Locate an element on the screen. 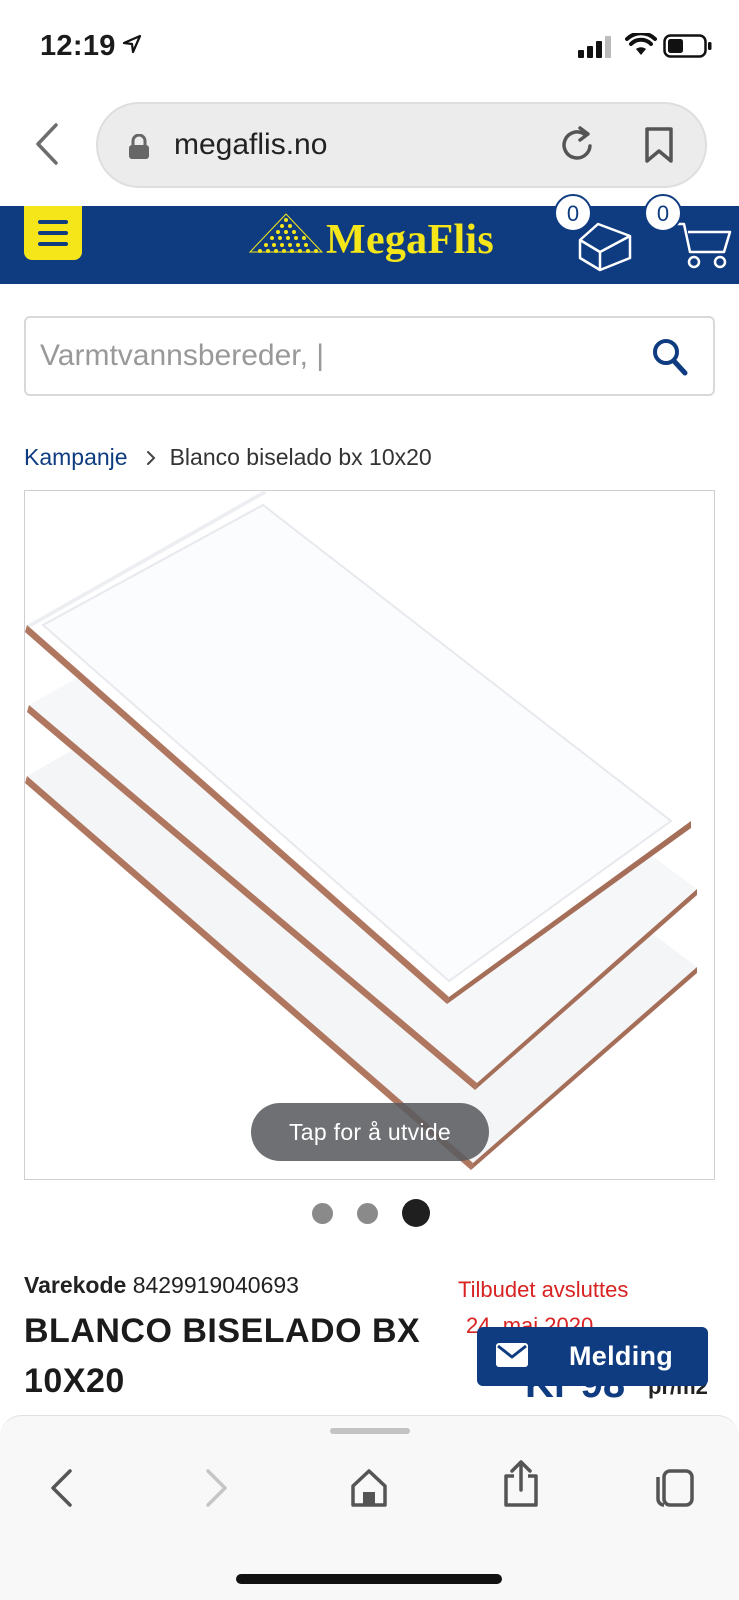  status-time: 12:19 is located at coordinates (78, 46).